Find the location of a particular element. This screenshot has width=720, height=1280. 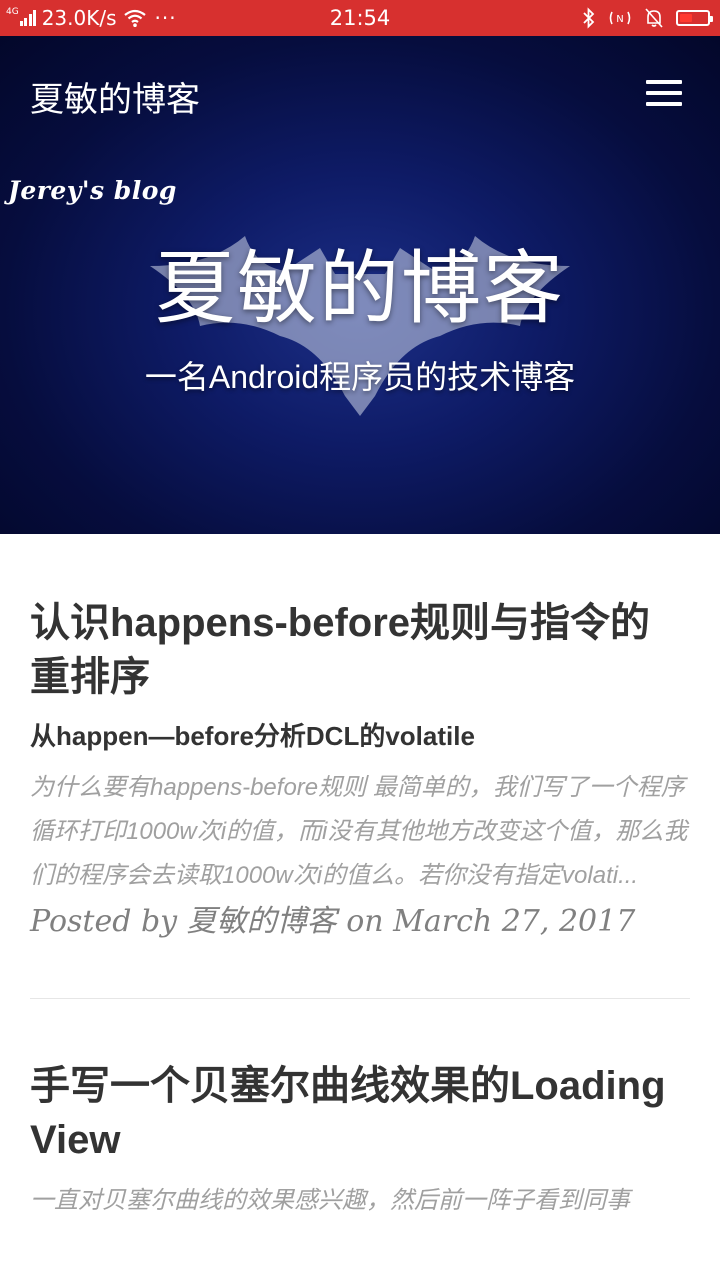

post-title: 认识happens-before规则与指令的重排序 is located at coordinates (360, 650).